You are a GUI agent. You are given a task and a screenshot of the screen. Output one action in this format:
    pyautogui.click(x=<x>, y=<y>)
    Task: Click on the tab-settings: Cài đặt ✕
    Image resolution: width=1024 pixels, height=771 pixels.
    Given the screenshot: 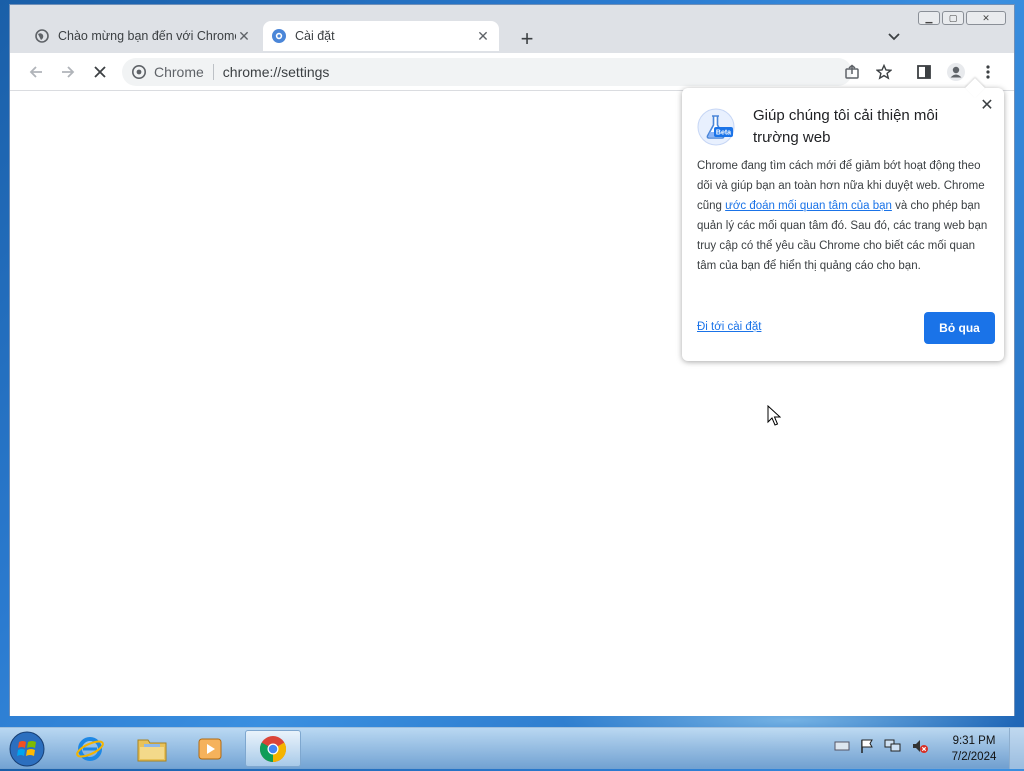 What is the action you would take?
    pyautogui.click(x=381, y=36)
    